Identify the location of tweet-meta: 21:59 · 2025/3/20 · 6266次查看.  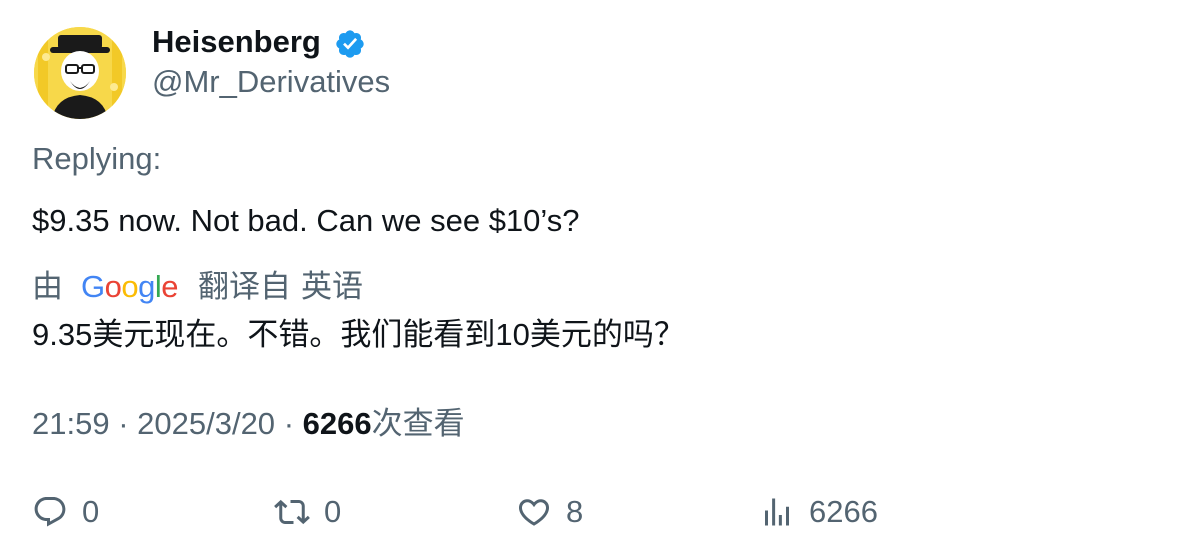
(248, 424).